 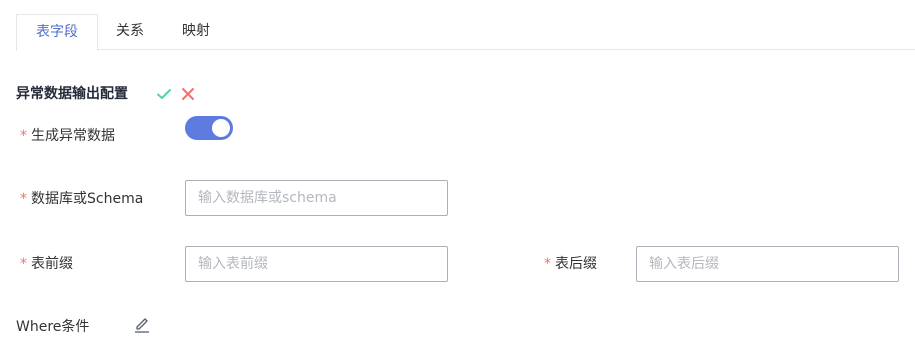 I want to click on schema-label: * 数据库或Schema, so click(x=81, y=199).